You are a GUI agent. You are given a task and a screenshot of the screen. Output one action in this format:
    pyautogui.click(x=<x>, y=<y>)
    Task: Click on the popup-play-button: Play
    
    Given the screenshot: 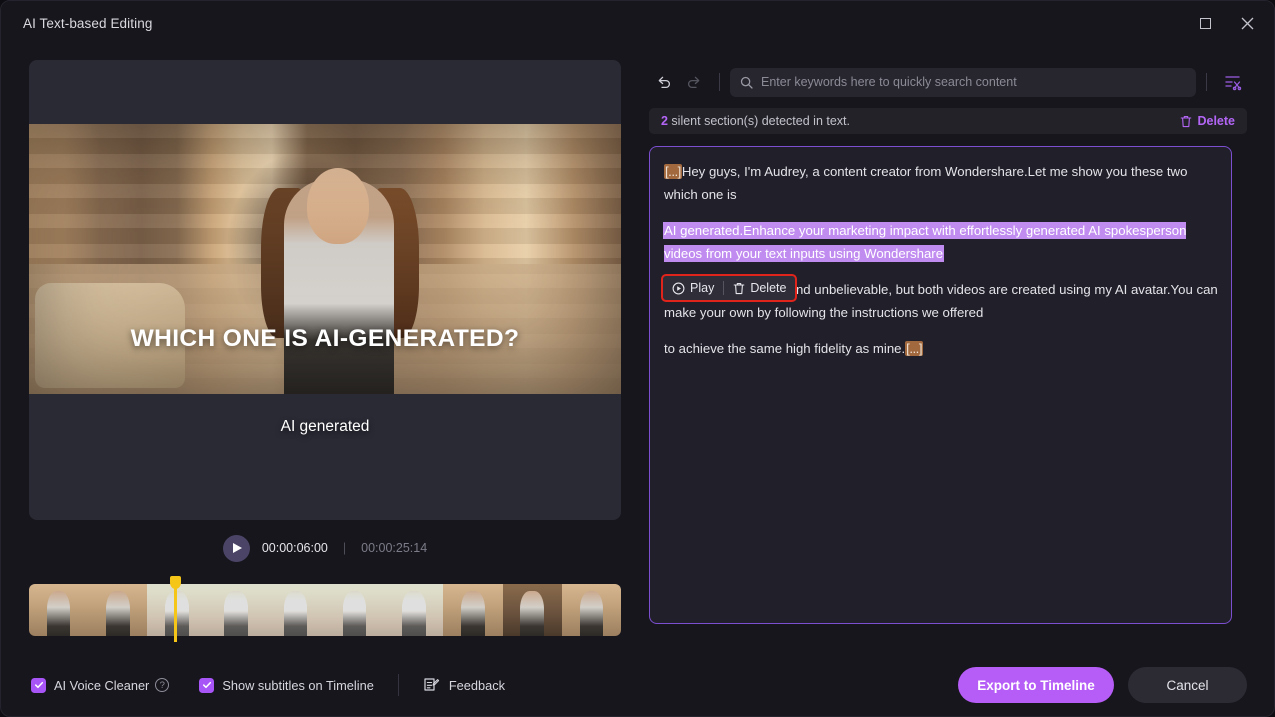 What is the action you would take?
    pyautogui.click(x=693, y=288)
    